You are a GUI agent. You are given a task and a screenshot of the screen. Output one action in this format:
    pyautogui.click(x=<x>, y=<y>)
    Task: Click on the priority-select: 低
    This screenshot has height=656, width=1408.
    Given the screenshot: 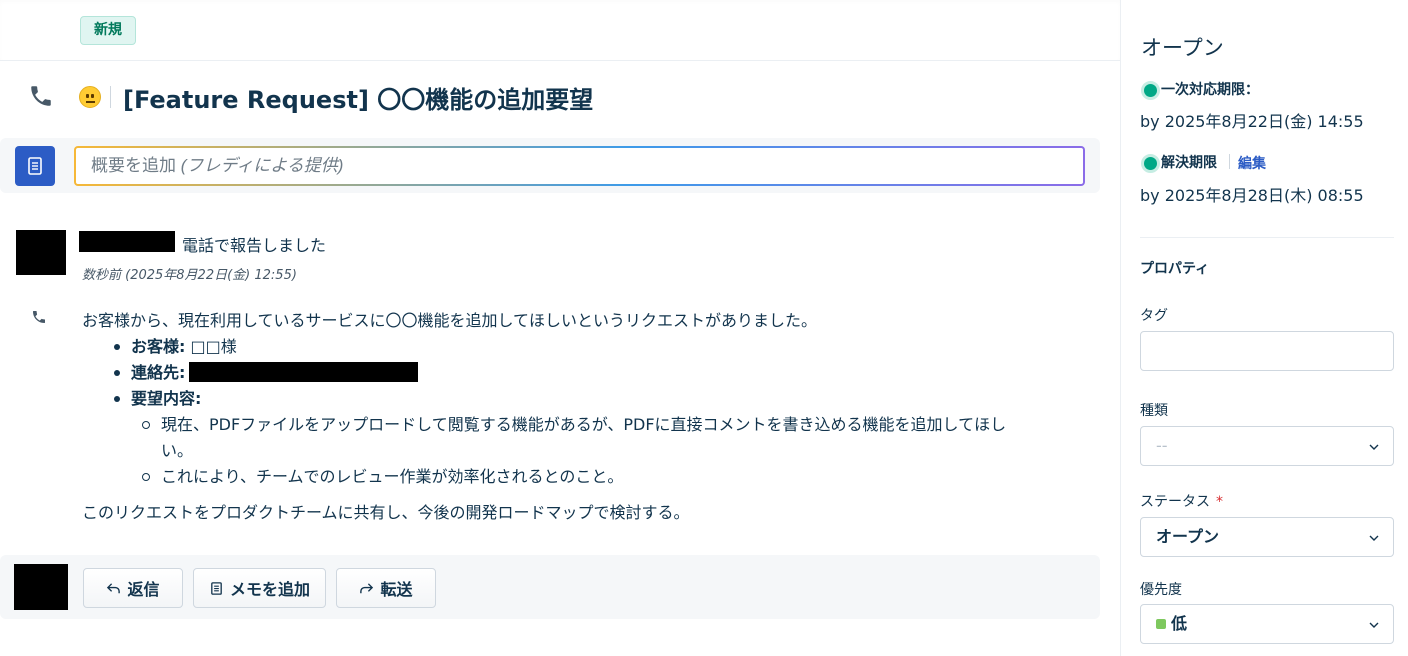 What is the action you would take?
    pyautogui.click(x=1267, y=624)
    